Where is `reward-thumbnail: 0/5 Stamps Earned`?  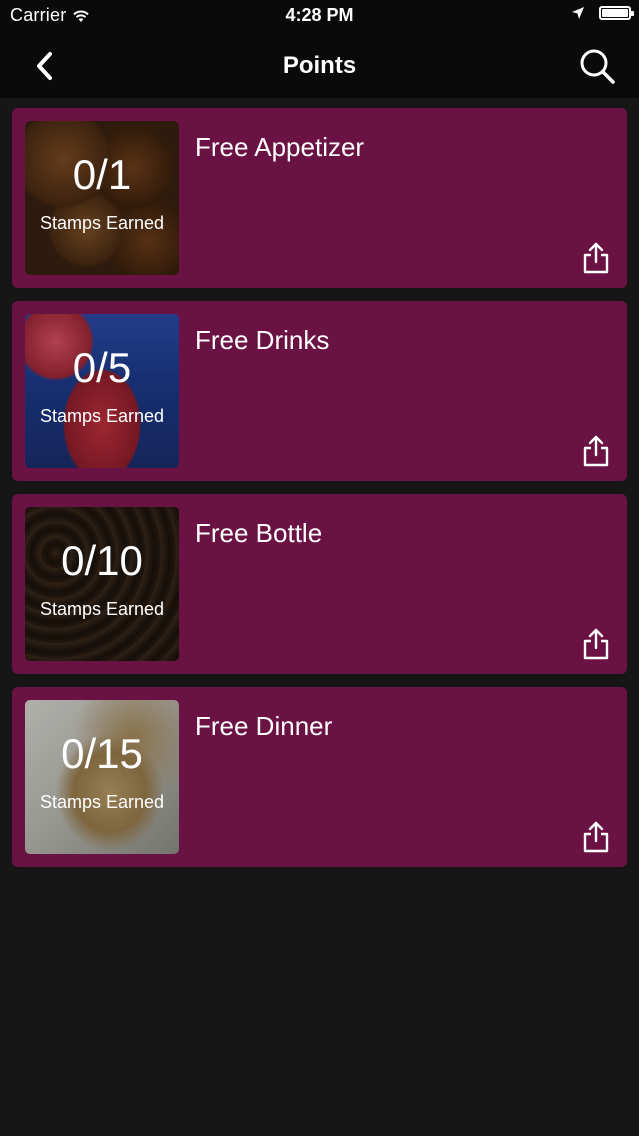 reward-thumbnail: 0/5 Stamps Earned is located at coordinates (102, 391).